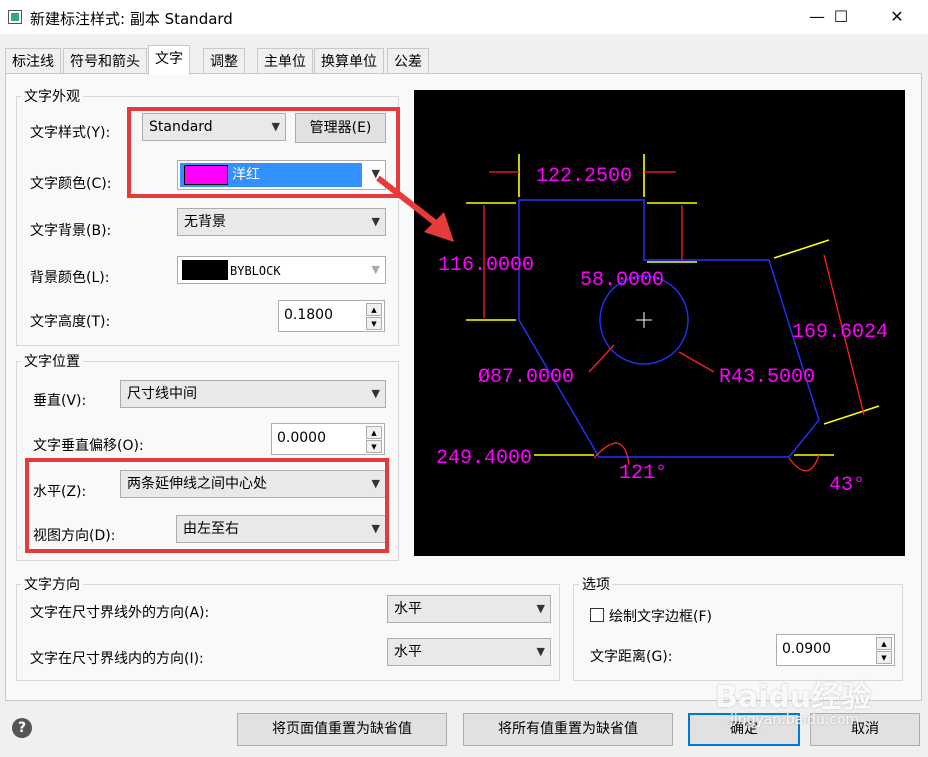 This screenshot has width=928, height=757. What do you see at coordinates (622, 280) in the screenshot?
I see `dim-label-step: 58.0000` at bounding box center [622, 280].